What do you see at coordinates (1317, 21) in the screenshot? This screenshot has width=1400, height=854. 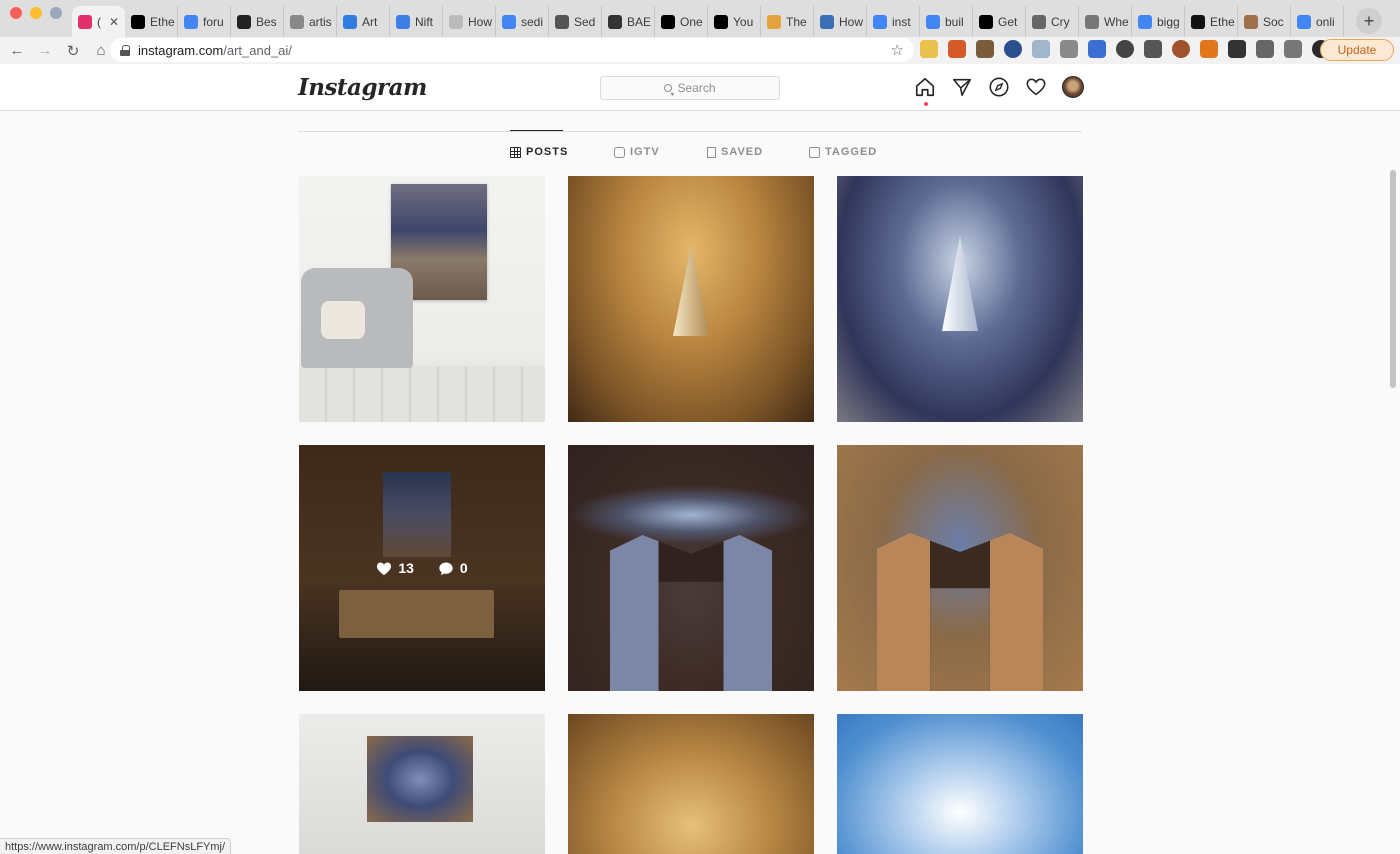 I see `browser-tab: onli` at bounding box center [1317, 21].